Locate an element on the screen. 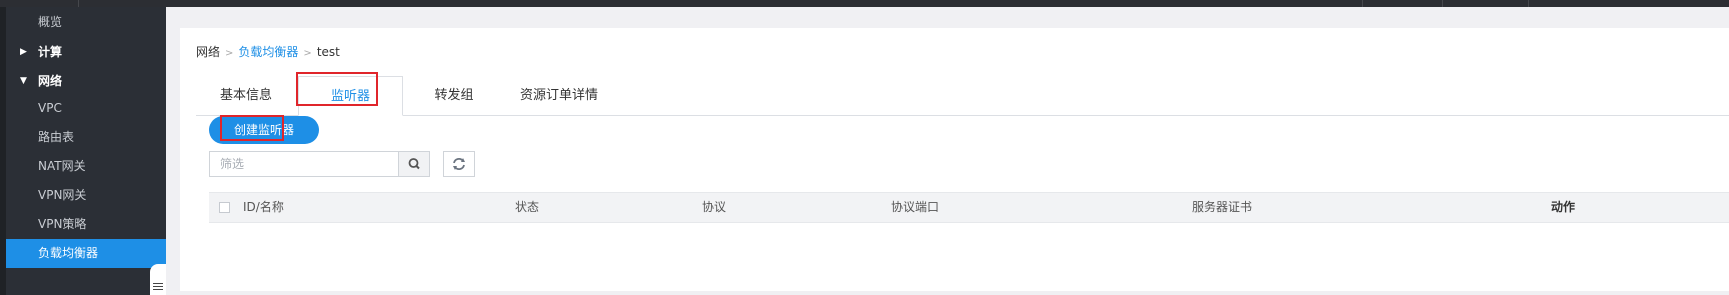  search-button is located at coordinates (414, 164).